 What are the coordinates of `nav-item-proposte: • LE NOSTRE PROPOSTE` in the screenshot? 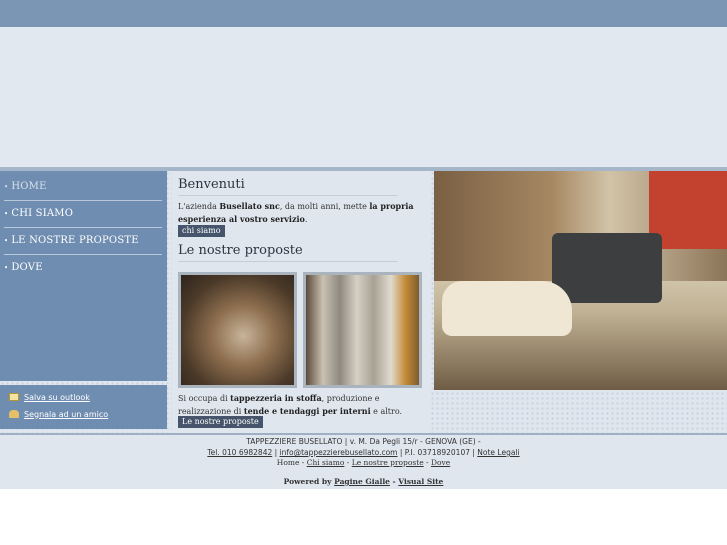 It's located at (83, 240).